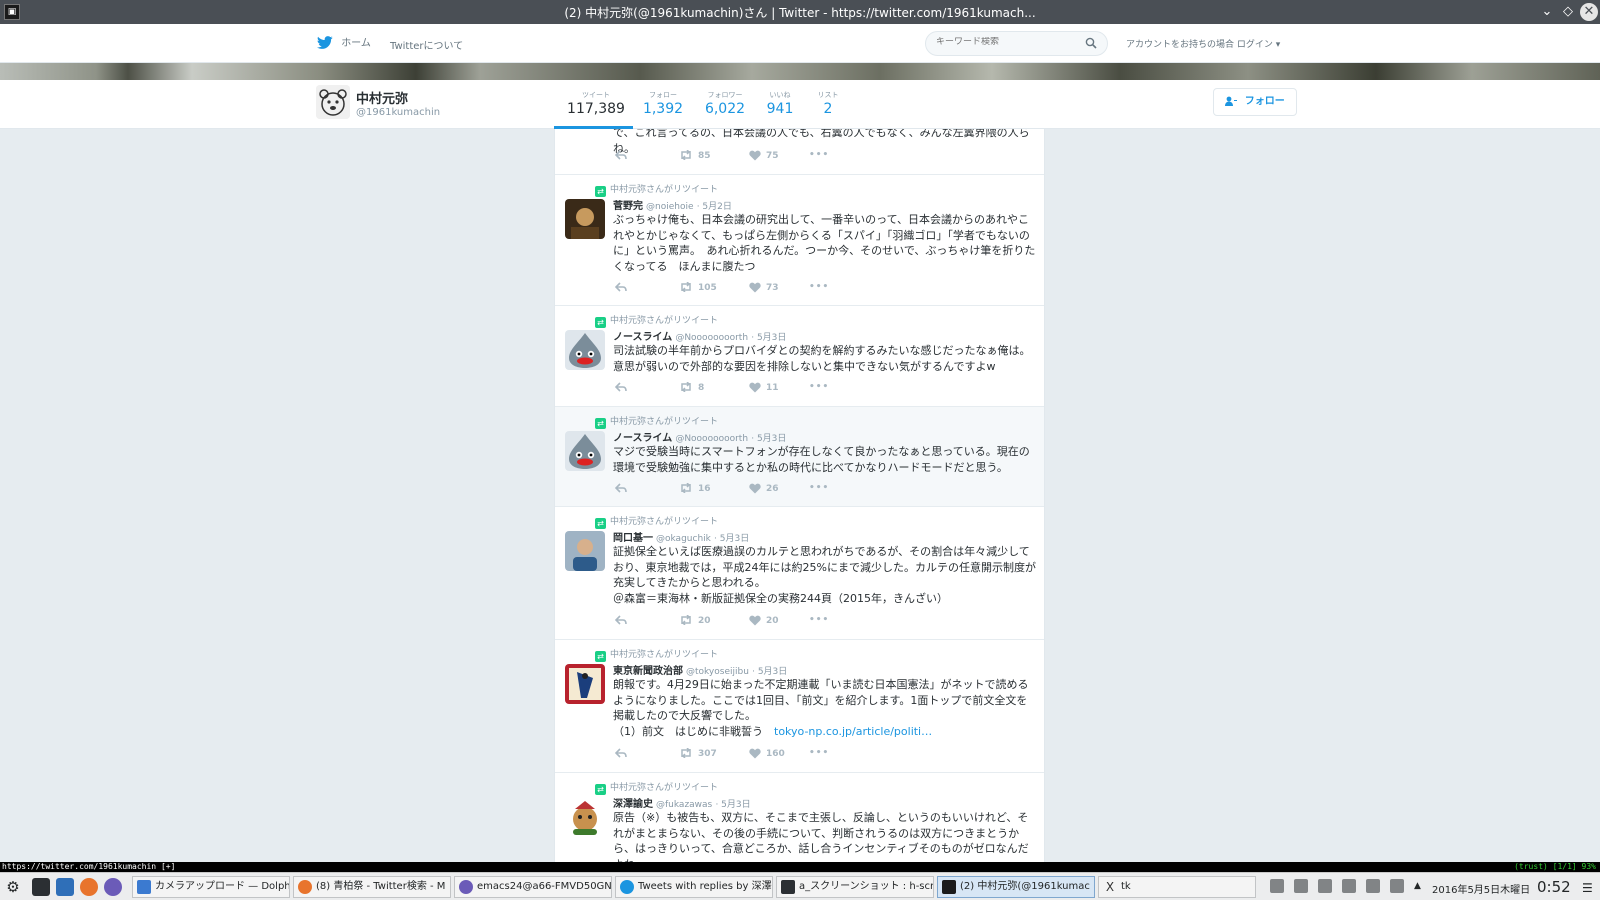 Image resolution: width=1600 pixels, height=900 pixels. Describe the element at coordinates (1255, 102) in the screenshot. I see `follow-button: フォロー` at that location.